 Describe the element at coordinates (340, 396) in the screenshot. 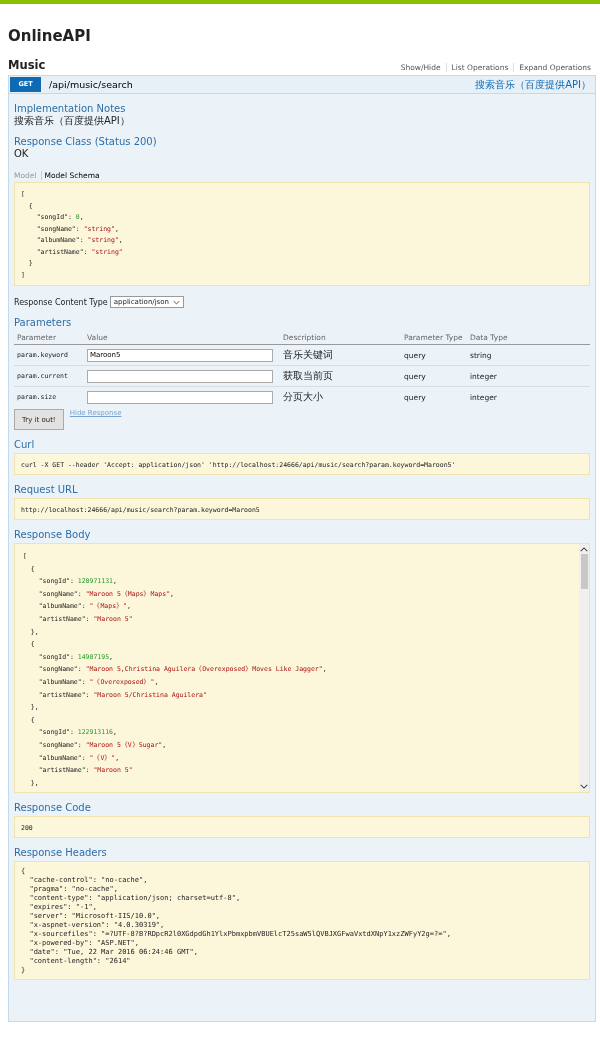

I see `parameter-description: 分页大小` at that location.